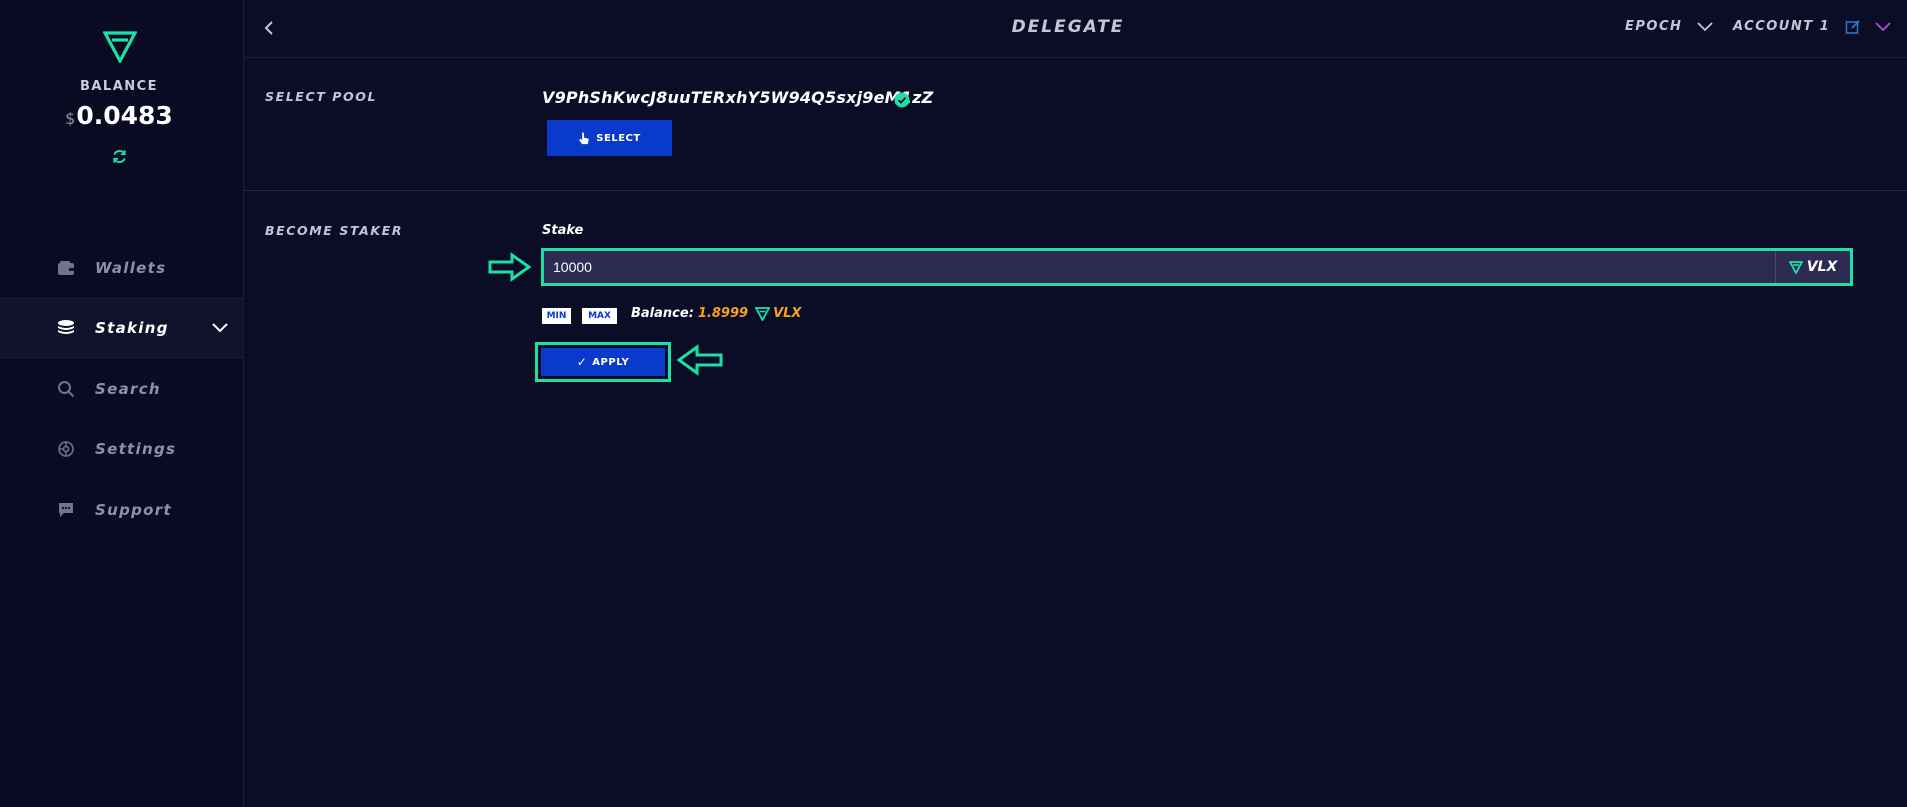 This screenshot has height=807, width=1907. Describe the element at coordinates (599, 316) in the screenshot. I see `max-button: MAX` at that location.